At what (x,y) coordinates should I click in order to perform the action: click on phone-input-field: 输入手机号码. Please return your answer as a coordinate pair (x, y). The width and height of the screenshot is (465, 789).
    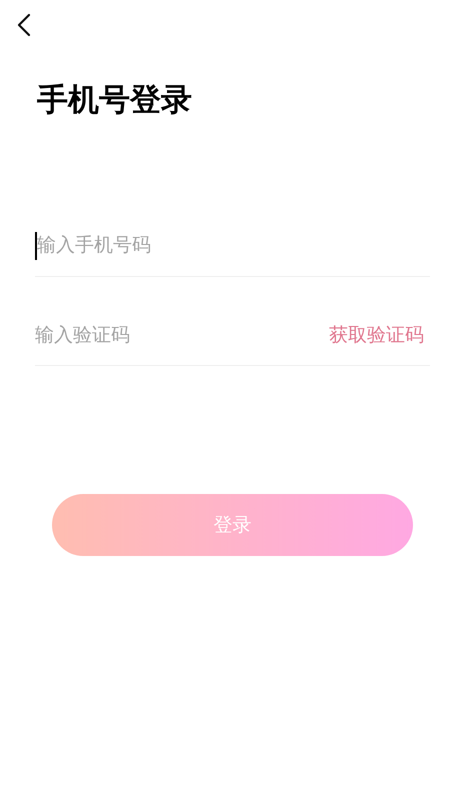
    Looking at the image, I should click on (187, 245).